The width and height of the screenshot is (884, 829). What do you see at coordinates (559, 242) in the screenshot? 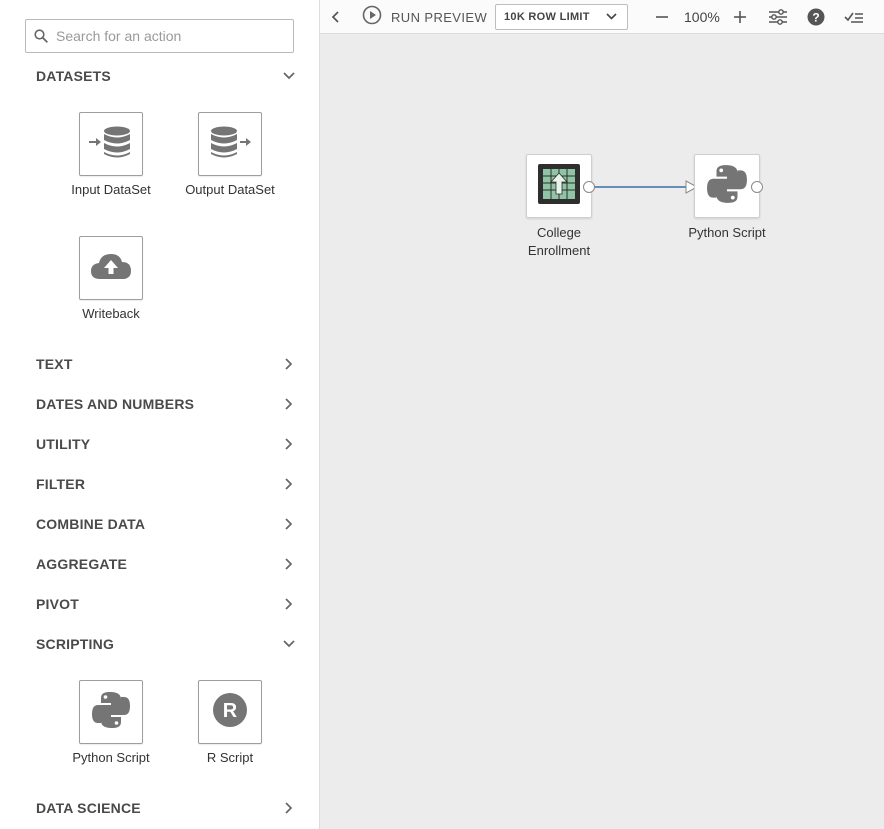
I see `node-label: College Enrollment` at bounding box center [559, 242].